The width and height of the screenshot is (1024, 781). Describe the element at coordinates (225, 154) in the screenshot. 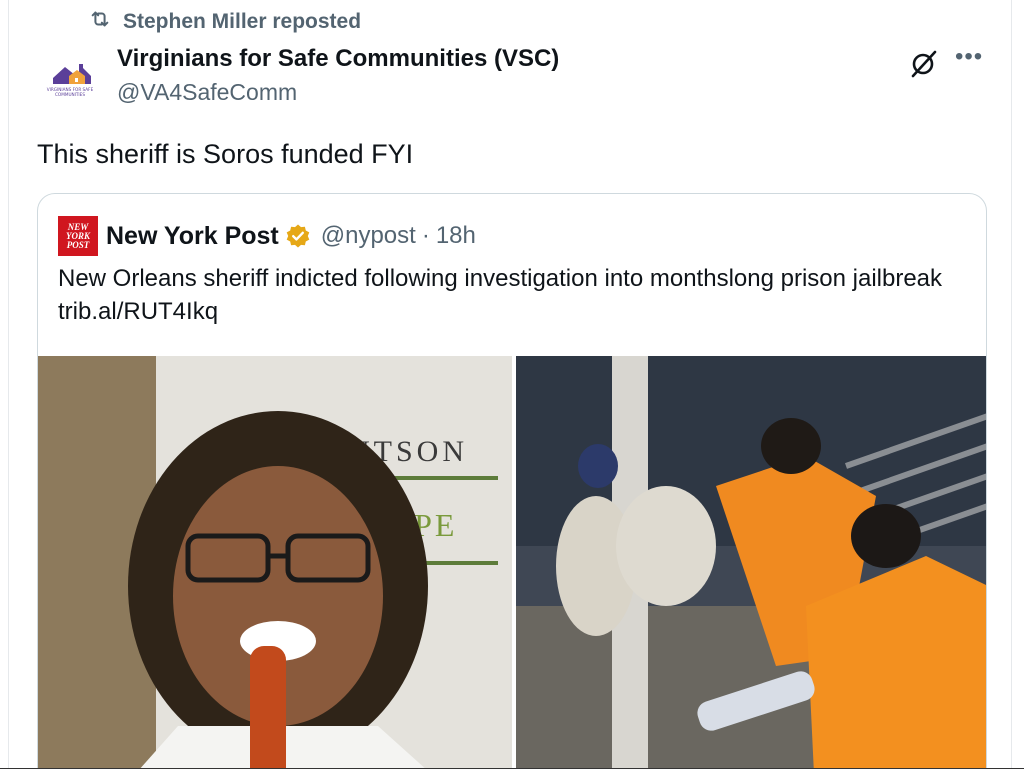

I see `post-text: This sheriff is Soros funded FYI` at that location.